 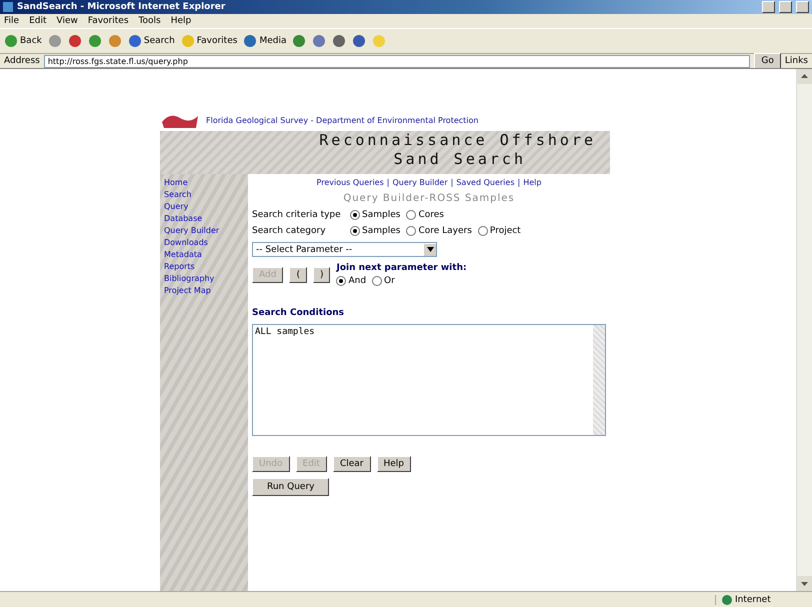 I want to click on scroll-up-button, so click(x=804, y=76).